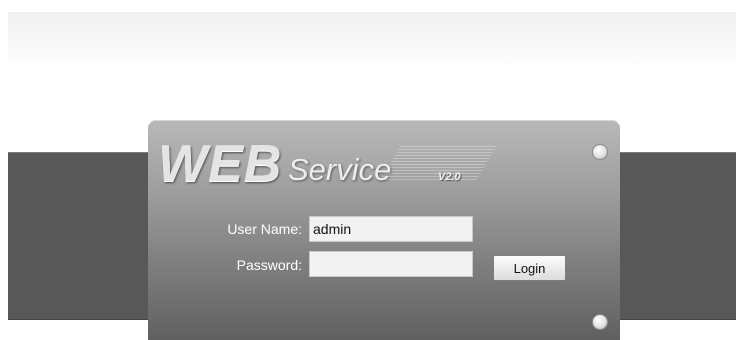 The width and height of the screenshot is (736, 340). I want to click on logo-version-text: V2.0, so click(449, 177).